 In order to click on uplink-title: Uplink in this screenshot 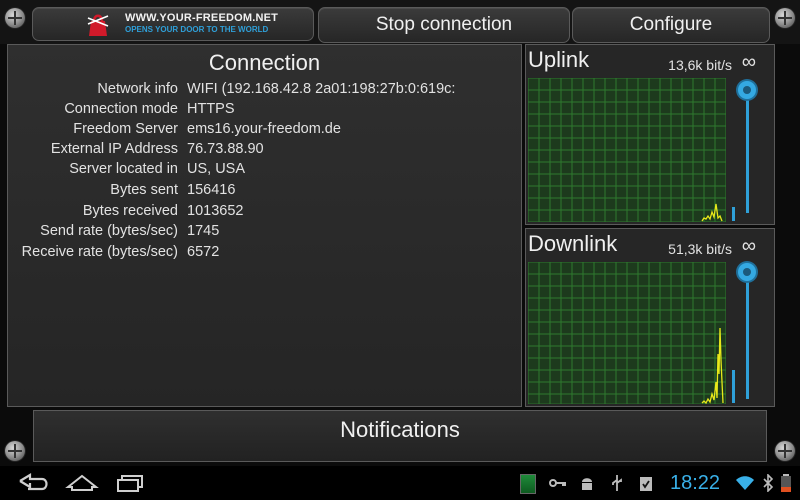, I will do `click(559, 59)`.